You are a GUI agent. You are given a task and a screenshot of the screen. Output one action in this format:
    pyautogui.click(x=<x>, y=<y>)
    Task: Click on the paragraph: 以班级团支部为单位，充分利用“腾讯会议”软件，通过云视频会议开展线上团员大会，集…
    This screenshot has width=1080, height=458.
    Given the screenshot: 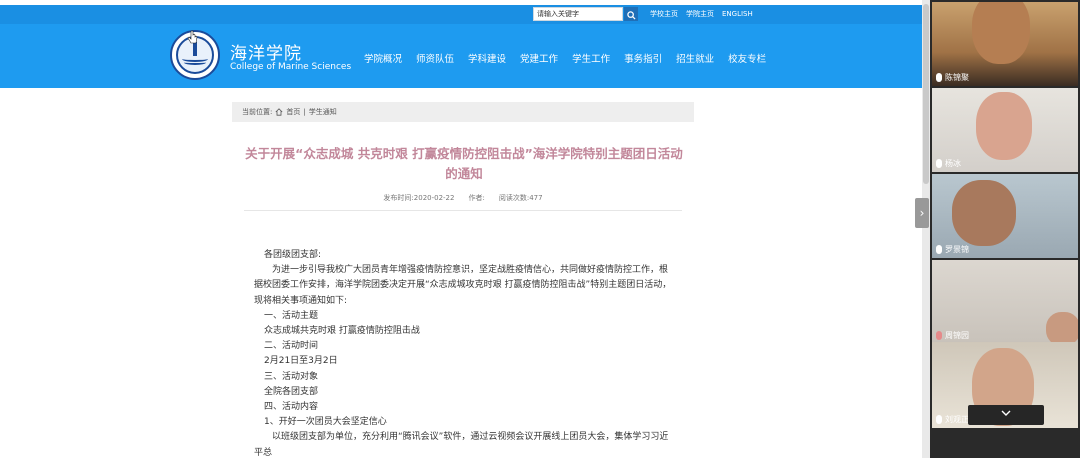 What is the action you would take?
    pyautogui.click(x=461, y=445)
    